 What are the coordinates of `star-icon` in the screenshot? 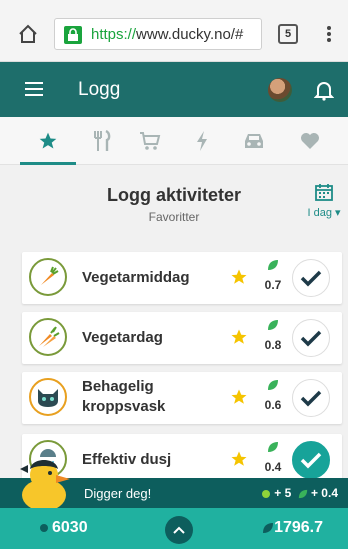 It's located at (48, 140).